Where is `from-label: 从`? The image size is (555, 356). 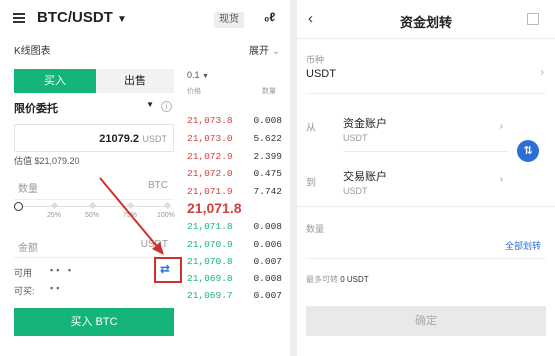
from-label: 从 is located at coordinates (311, 128).